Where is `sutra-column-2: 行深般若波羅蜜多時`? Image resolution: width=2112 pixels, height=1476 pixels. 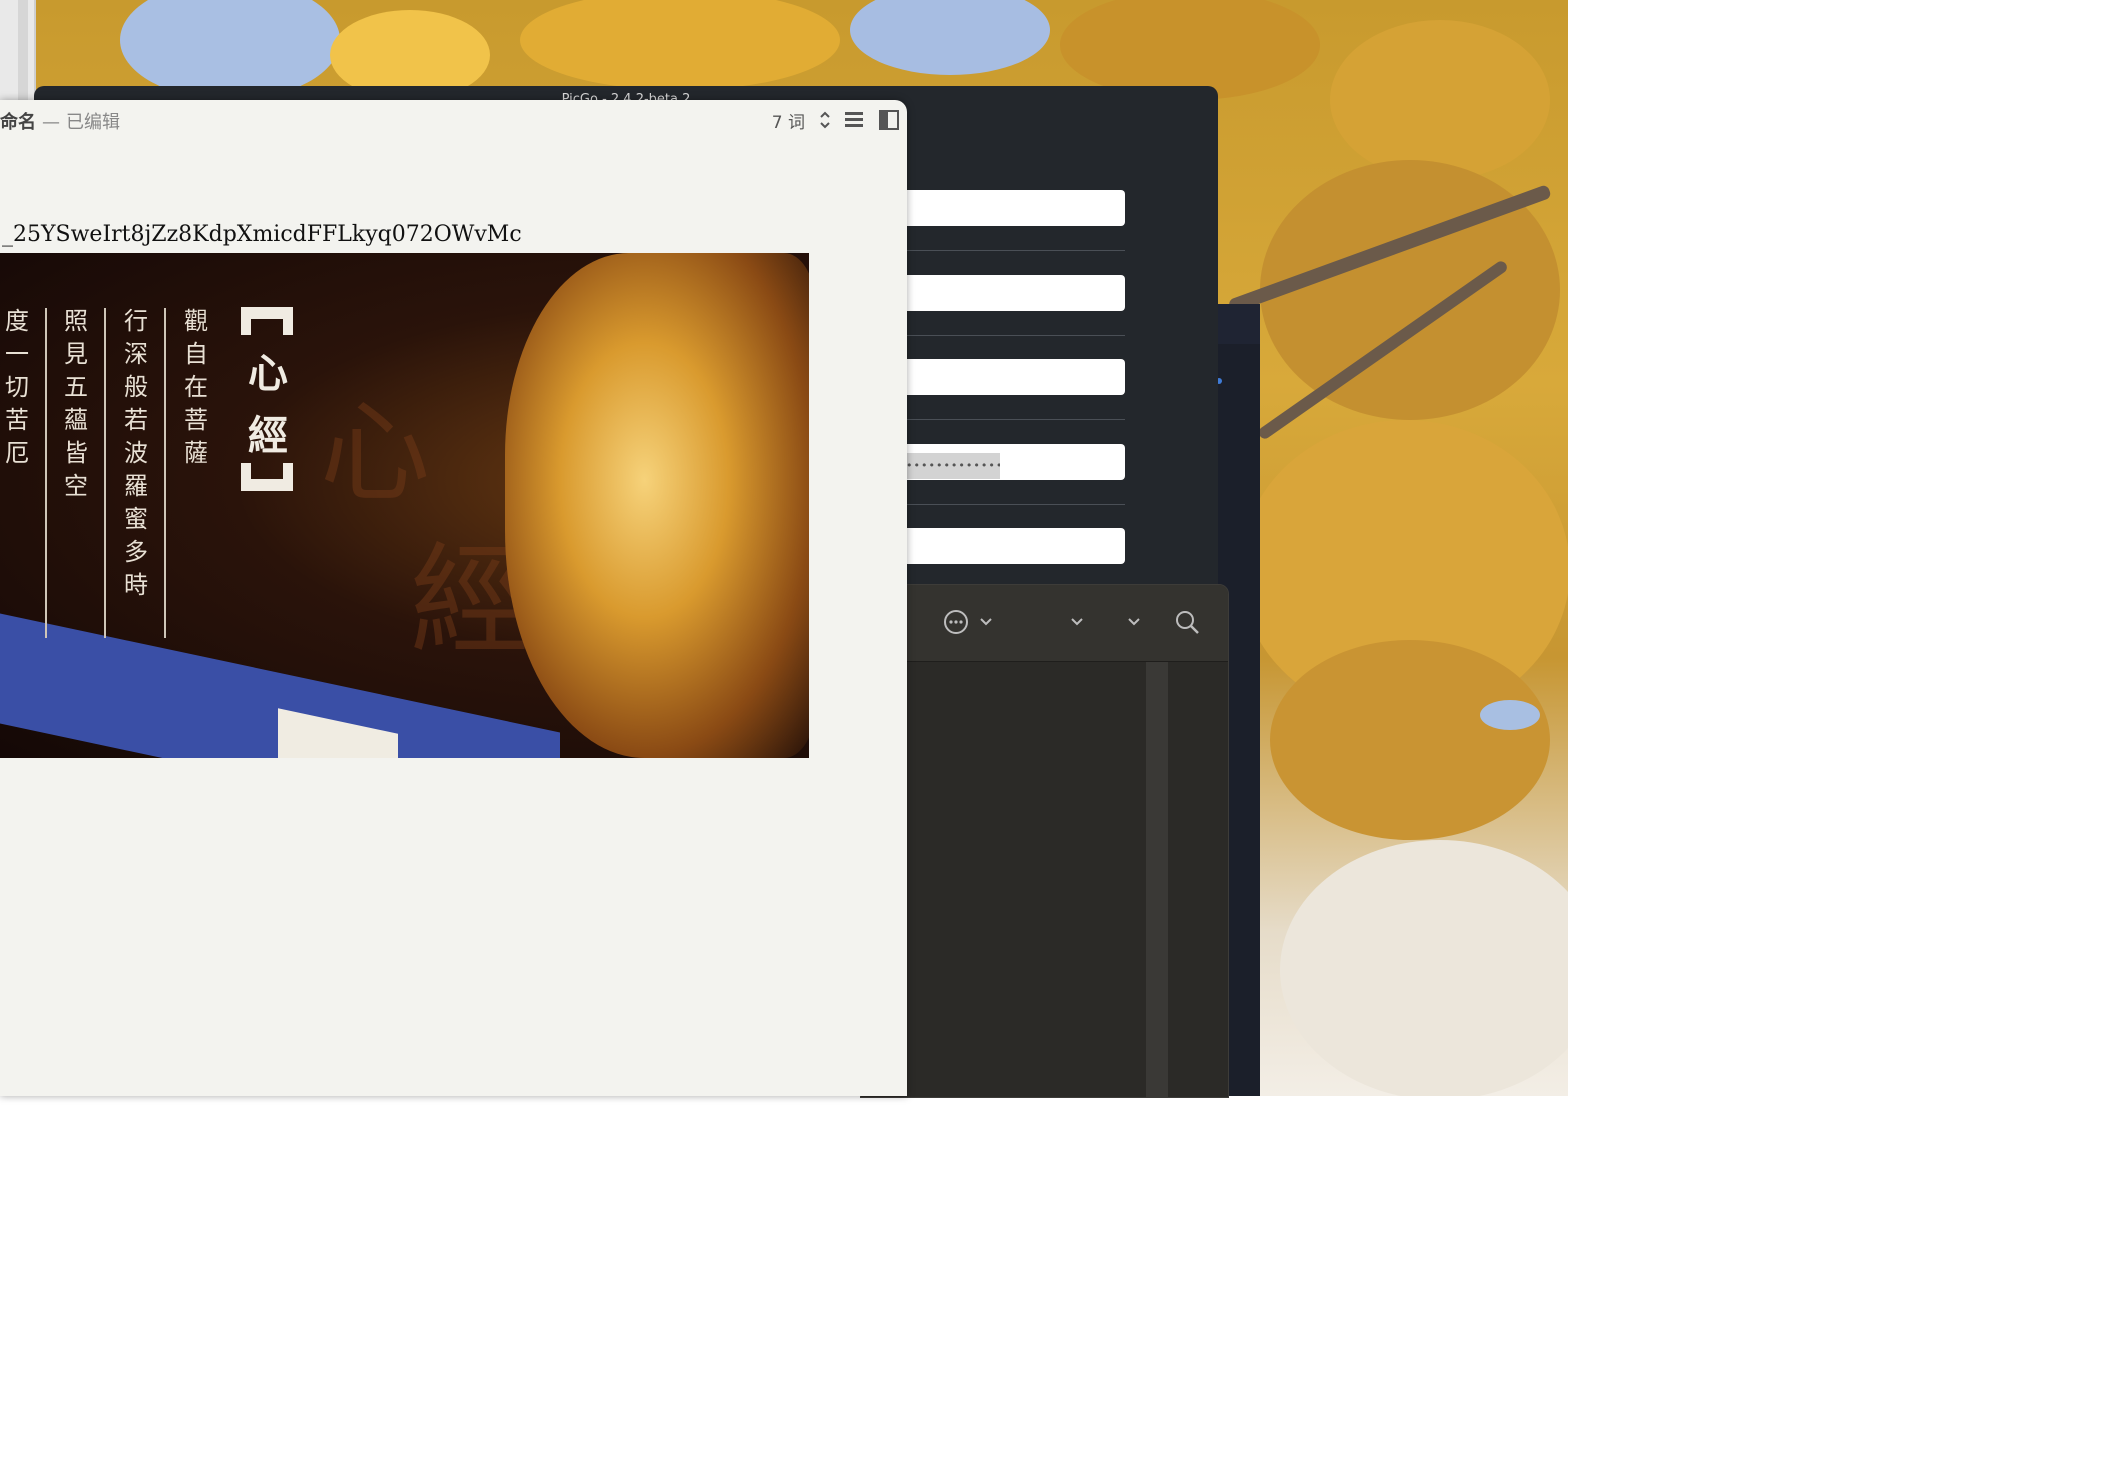
sutra-column-2: 行深般若波羅蜜多時 is located at coordinates (136, 453).